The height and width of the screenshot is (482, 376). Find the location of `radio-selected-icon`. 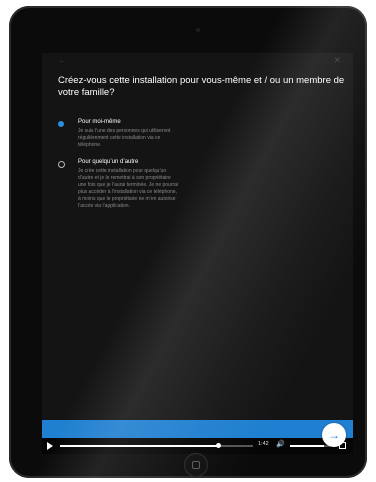

radio-selected-icon is located at coordinates (61, 124).